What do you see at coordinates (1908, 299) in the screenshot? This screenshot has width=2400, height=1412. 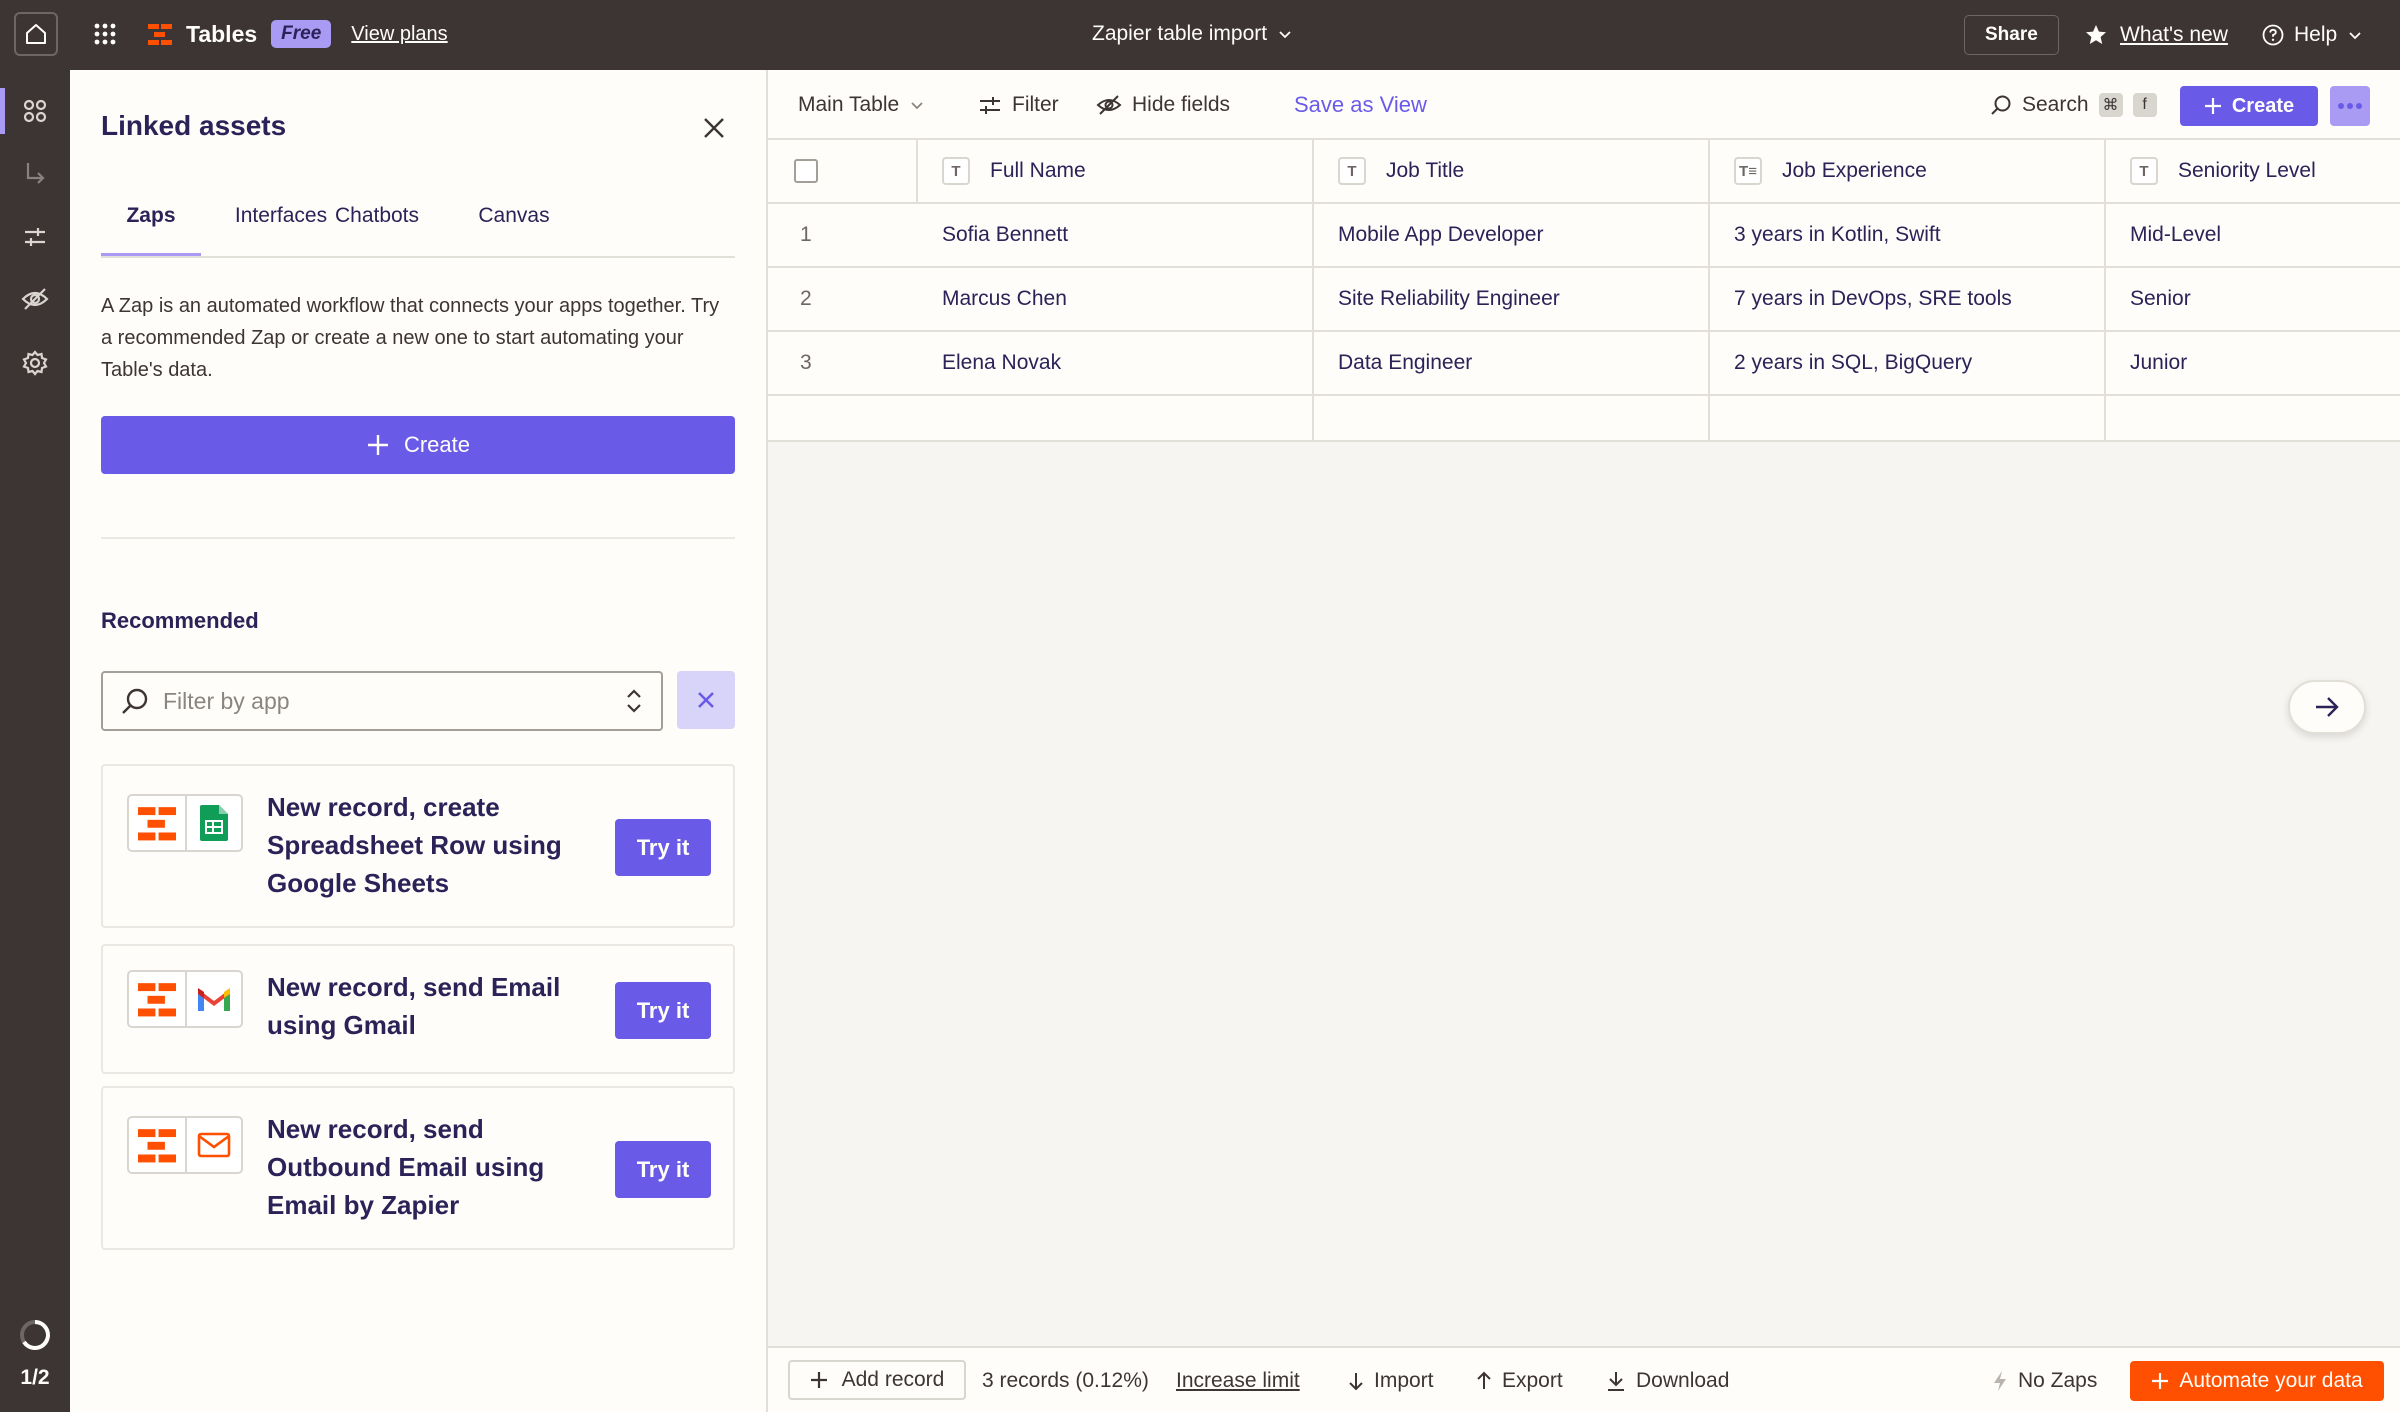 I see `table-cell: 7 years in DevOps, SRE tools` at bounding box center [1908, 299].